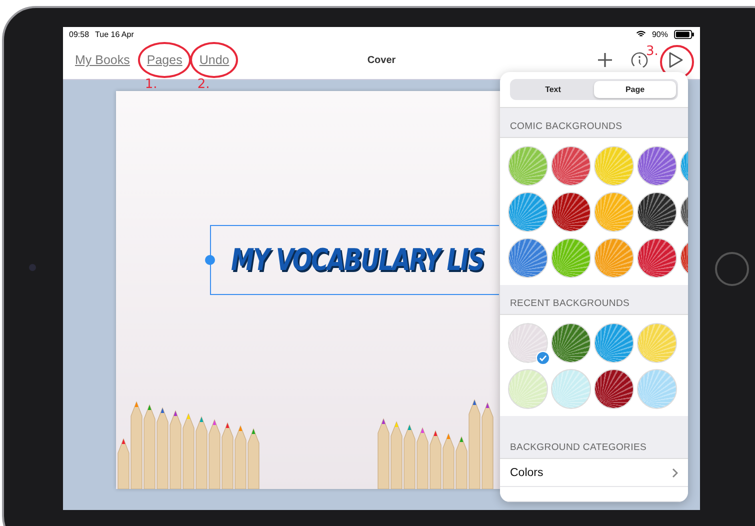 This screenshot has width=755, height=526. I want to click on battery-percent: 90%, so click(660, 34).